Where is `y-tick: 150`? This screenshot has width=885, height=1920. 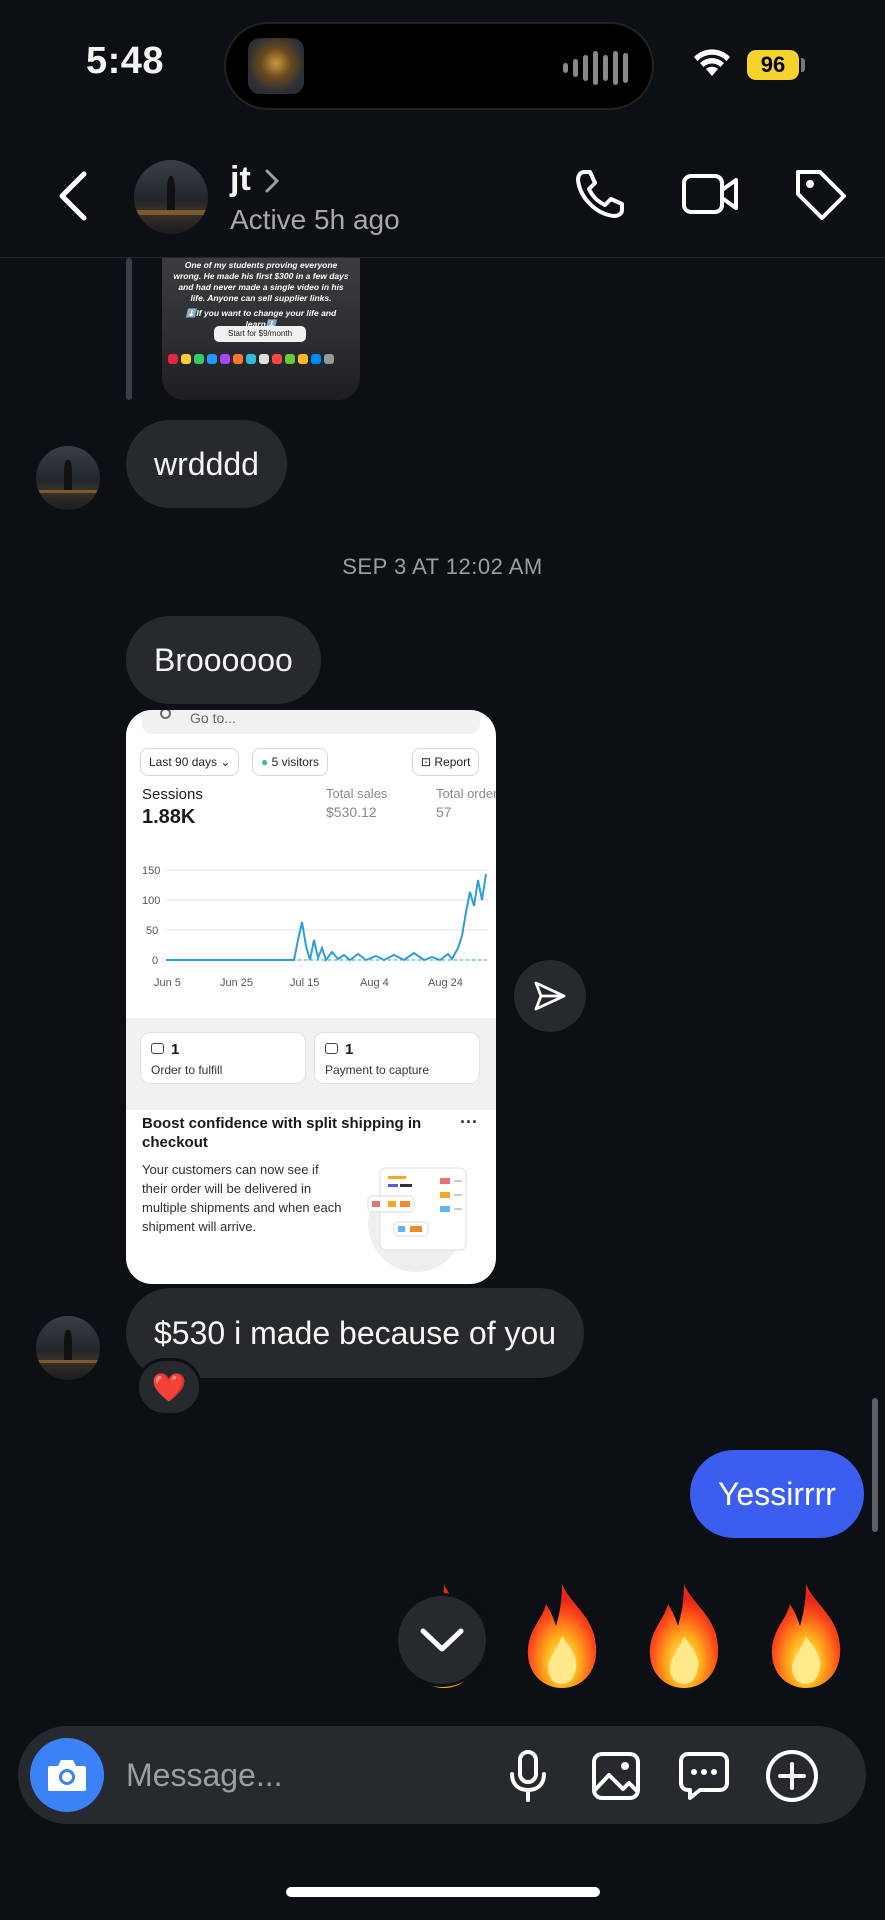
y-tick: 150 is located at coordinates (151, 871).